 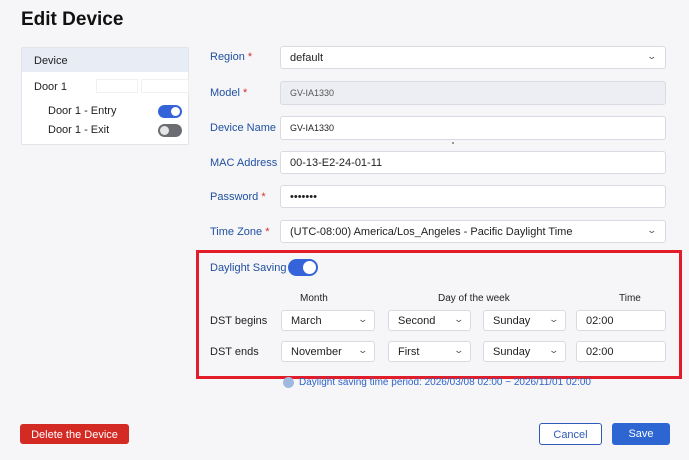 What do you see at coordinates (473, 128) in the screenshot?
I see `device-name-input: GV-IA1330` at bounding box center [473, 128].